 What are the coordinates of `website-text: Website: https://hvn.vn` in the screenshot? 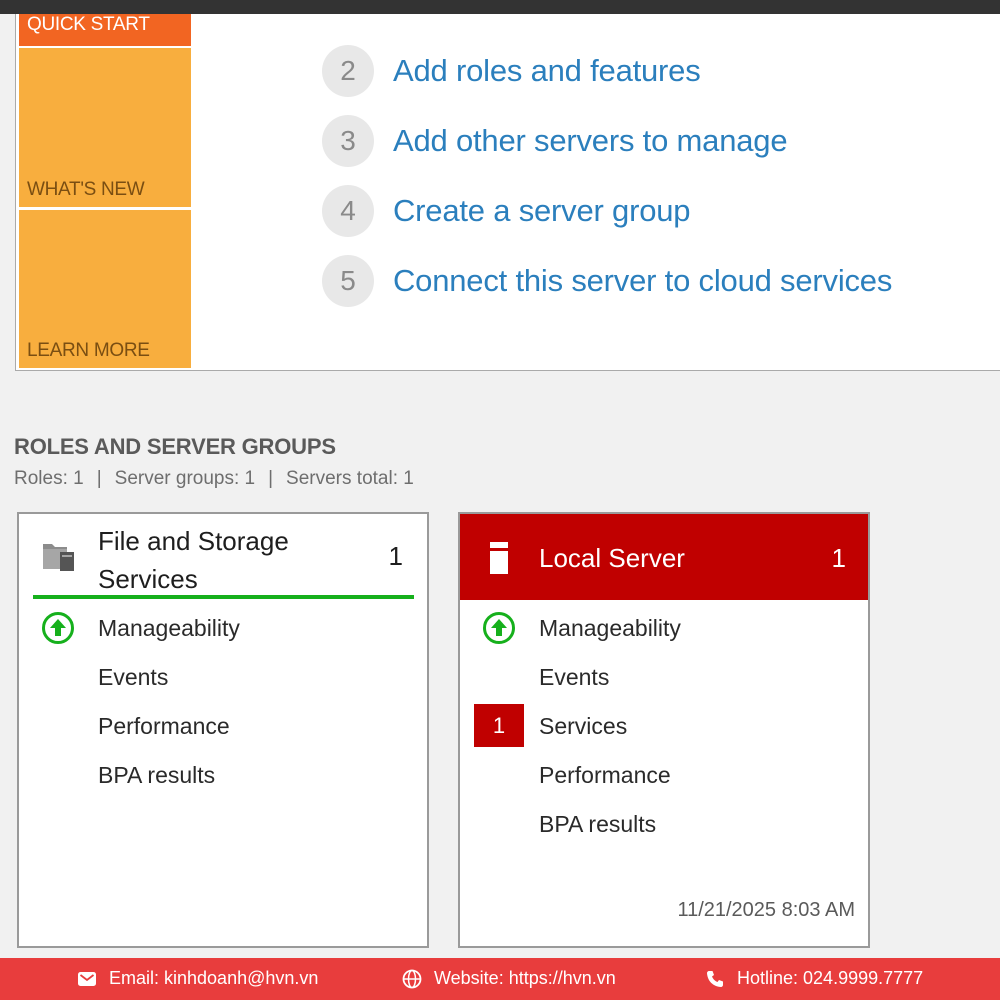 It's located at (525, 978).